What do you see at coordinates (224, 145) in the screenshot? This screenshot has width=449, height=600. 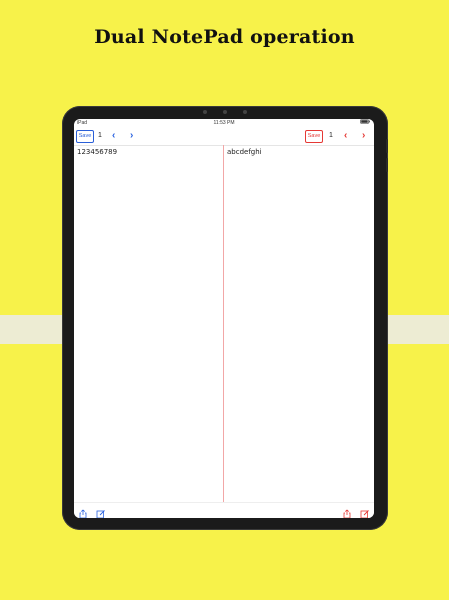 I see `toolbar-divider` at bounding box center [224, 145].